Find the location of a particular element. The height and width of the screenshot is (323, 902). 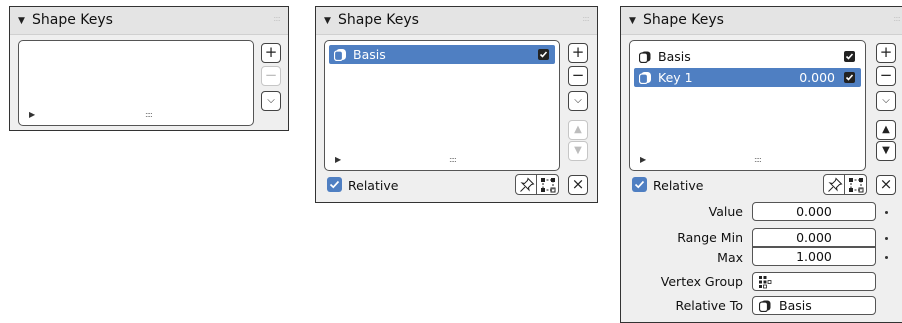

vertex-group-field is located at coordinates (814, 281).